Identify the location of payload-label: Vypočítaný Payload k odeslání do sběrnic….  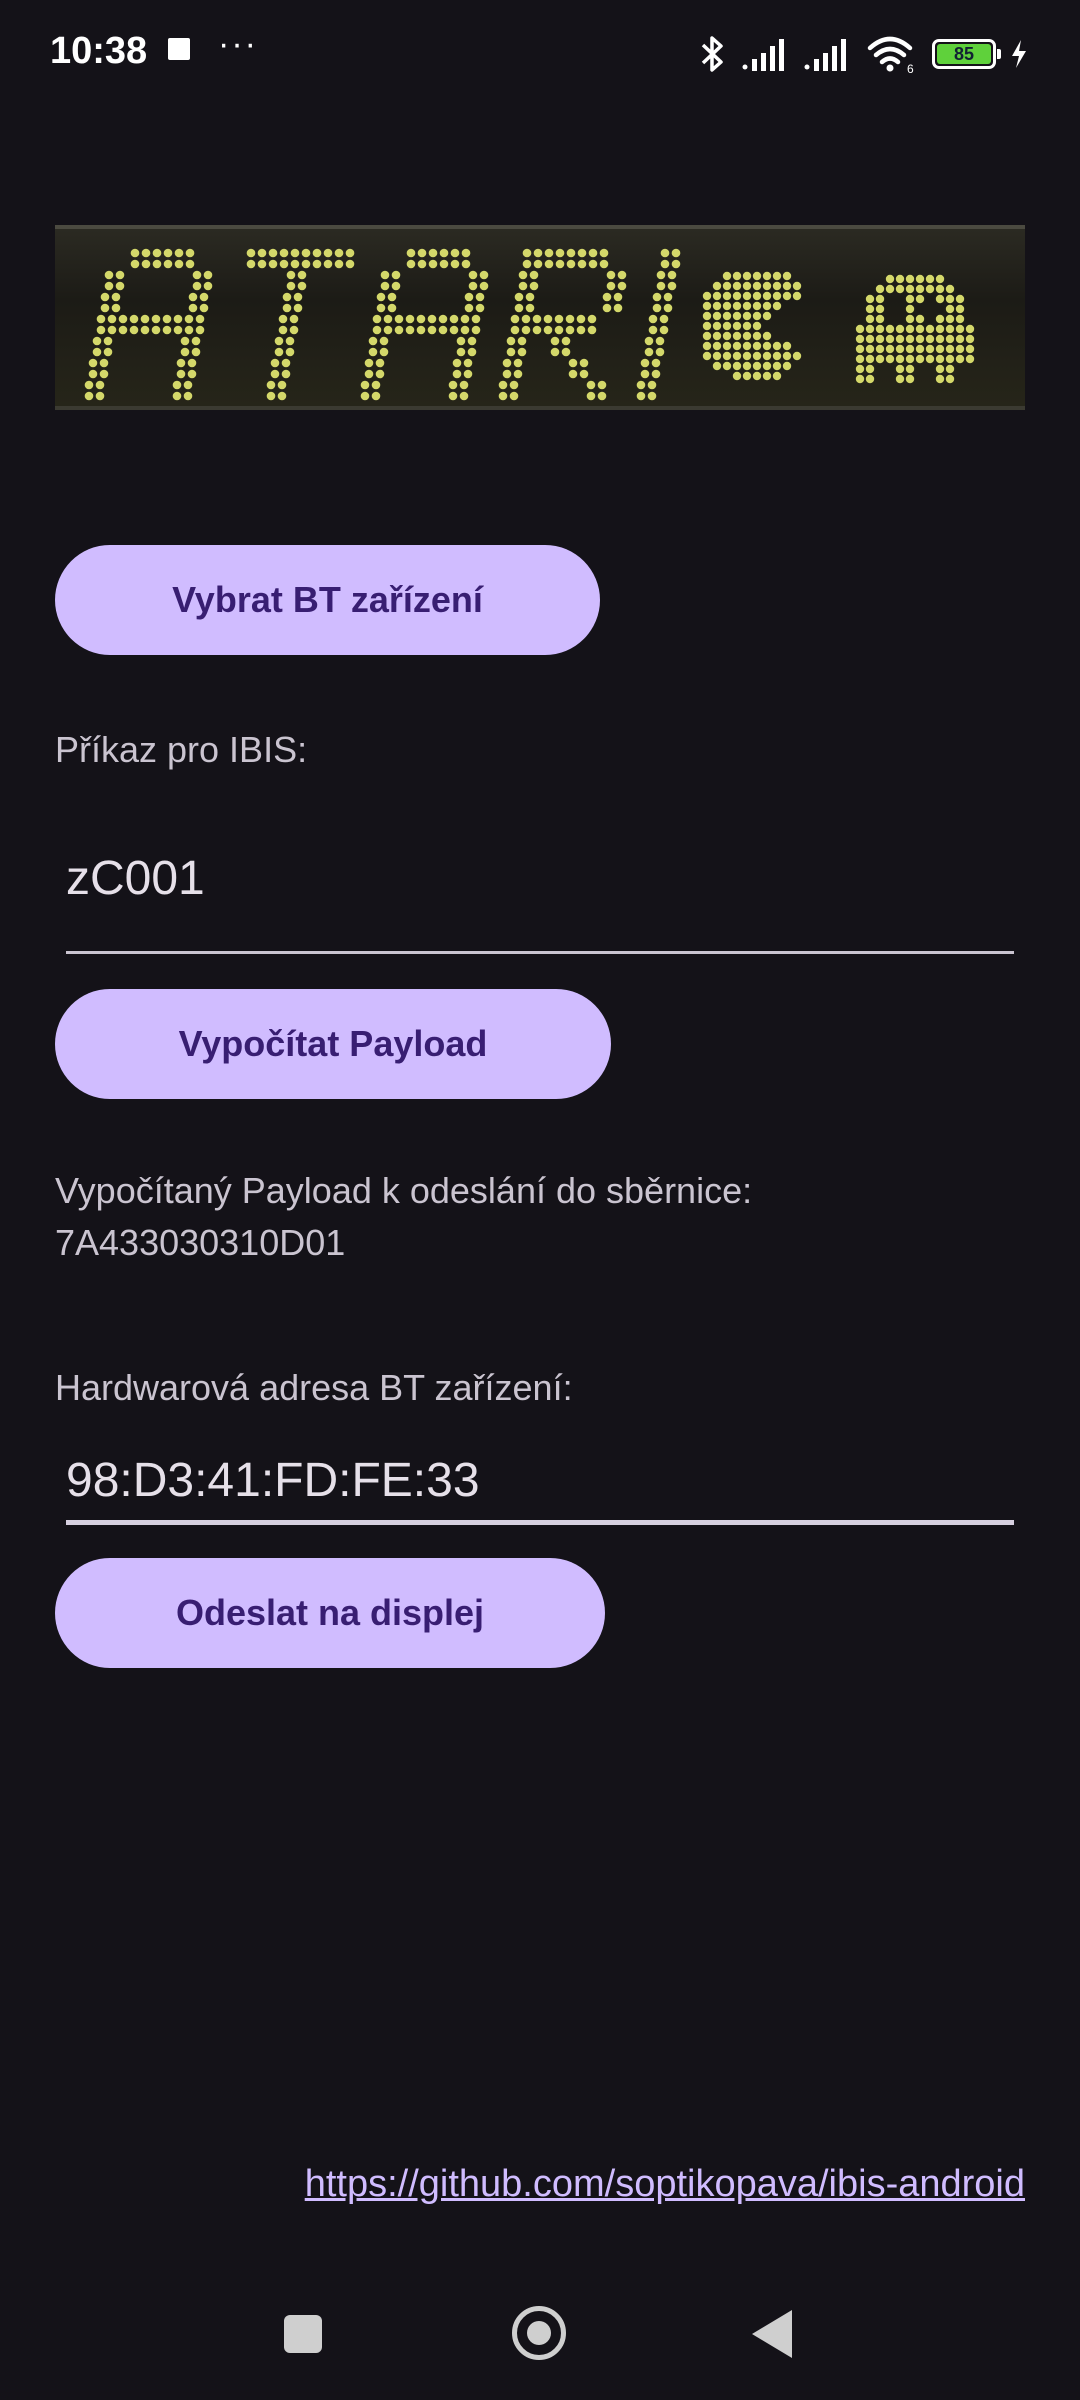
(403, 1217).